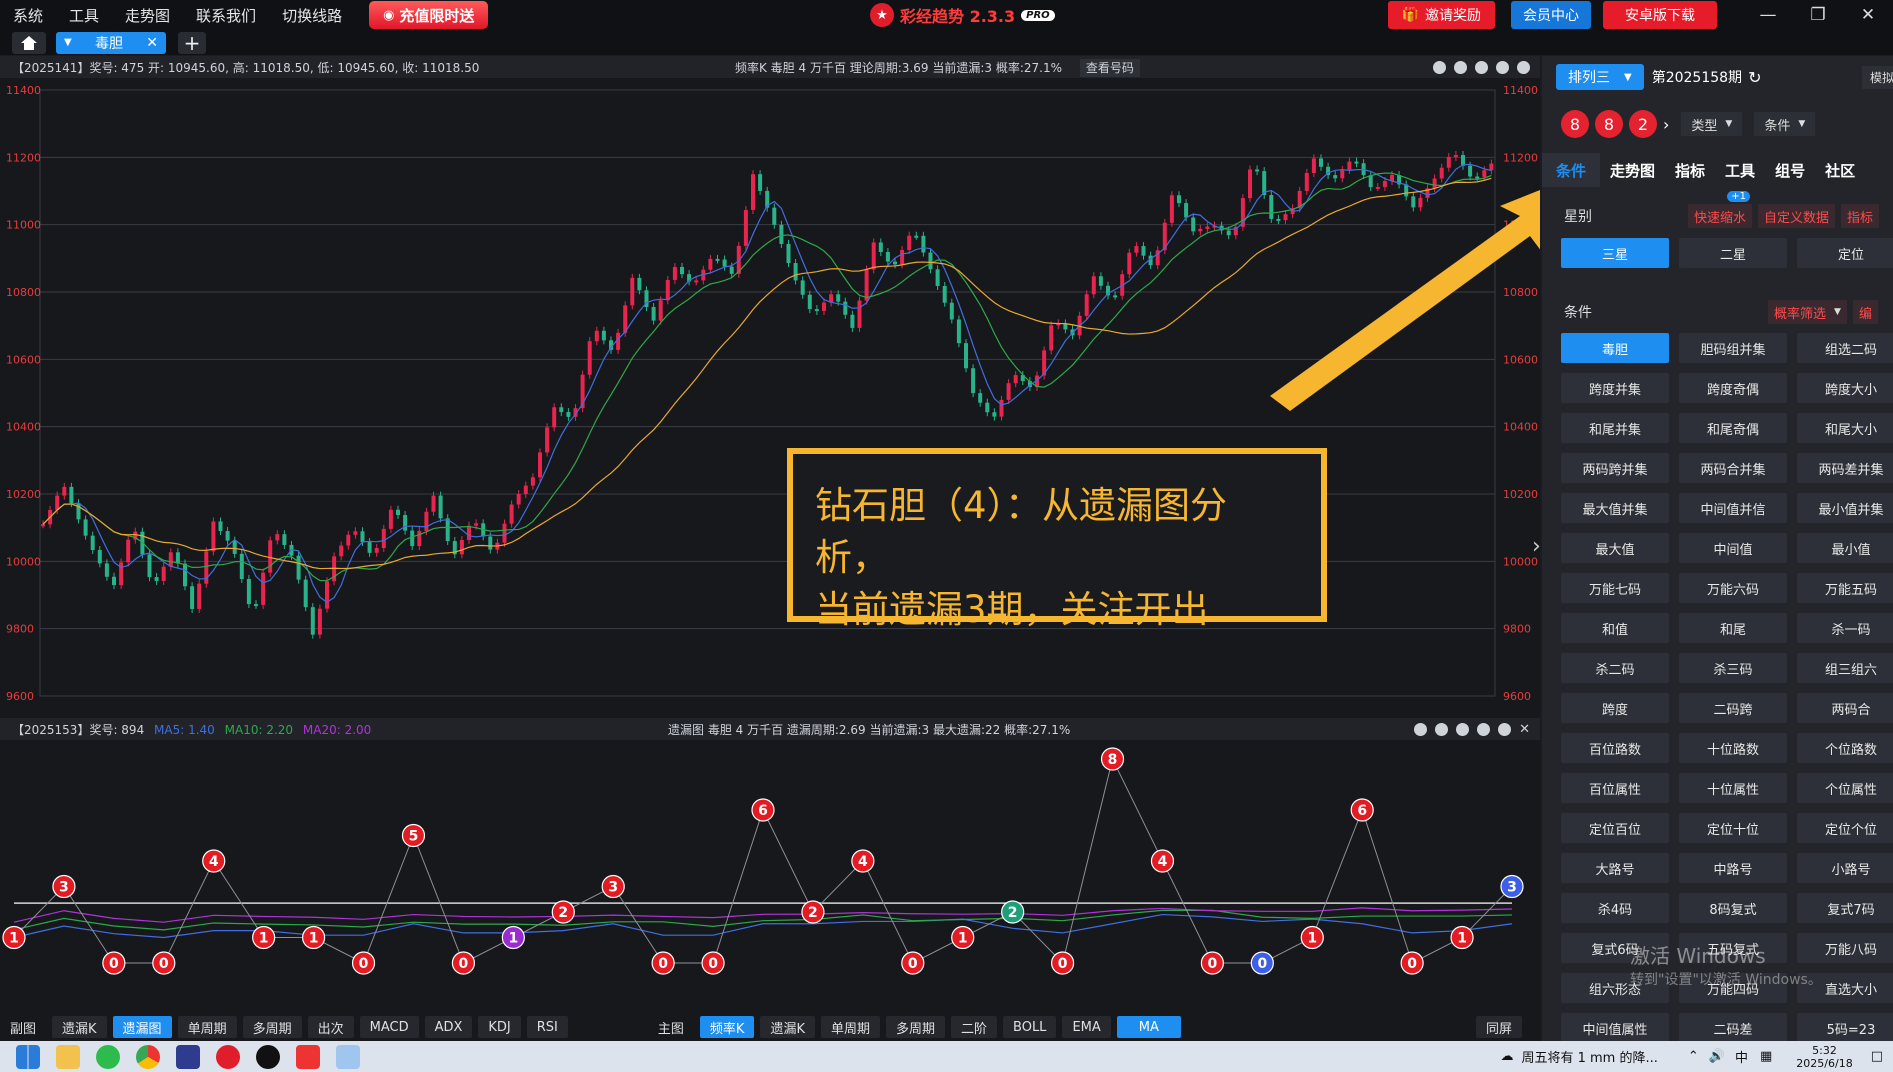 The height and width of the screenshot is (1072, 1893). What do you see at coordinates (272, 1027) in the screenshot?
I see `btn-multi-period: 多周期` at bounding box center [272, 1027].